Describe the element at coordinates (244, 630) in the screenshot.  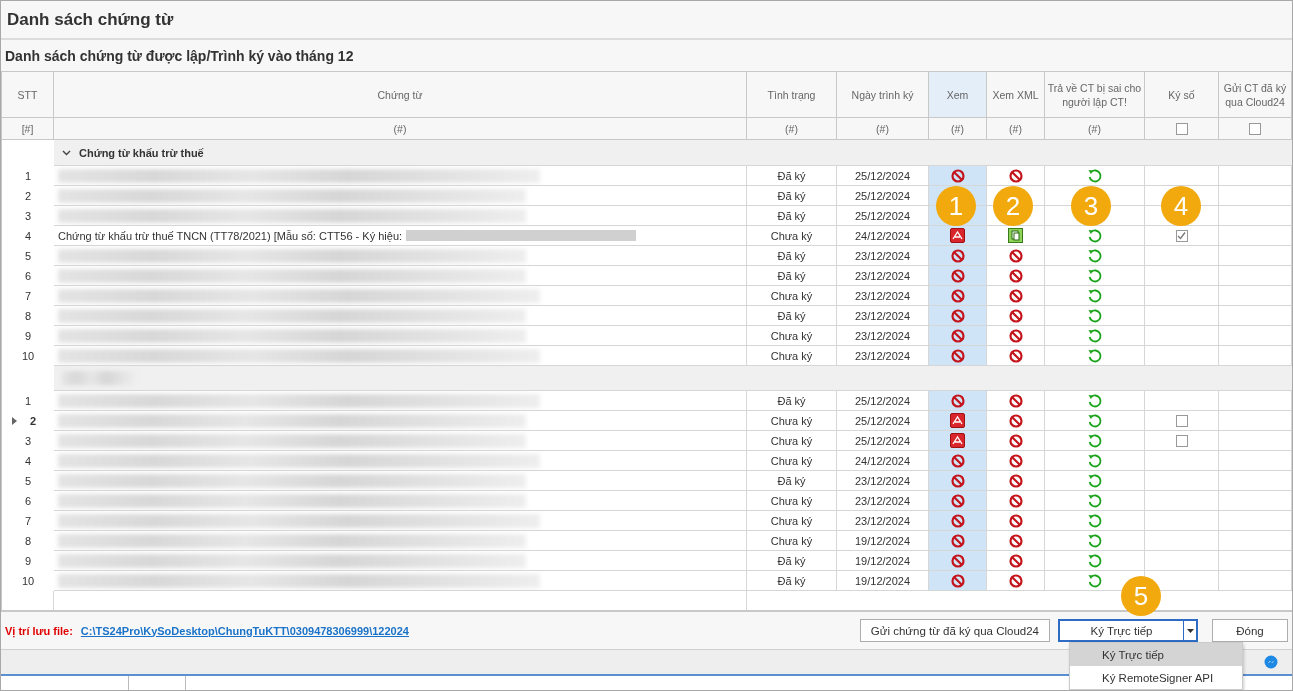
I see `file-path-link: C:\TS24Pro\KySoDesktop\ChungTuKTT\0309478306999\122024` at that location.